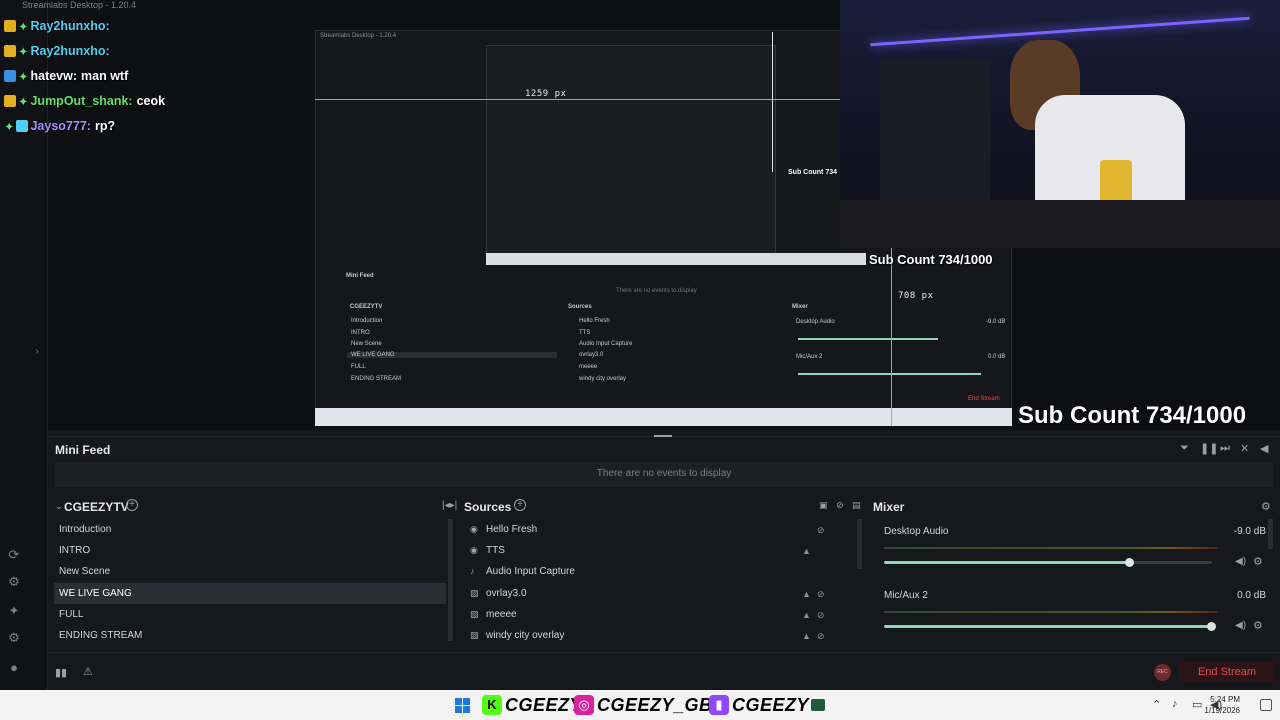 Image resolution: width=1280 pixels, height=720 pixels. Describe the element at coordinates (660, 614) in the screenshot. I see `source-item: ▧ meeee` at that location.